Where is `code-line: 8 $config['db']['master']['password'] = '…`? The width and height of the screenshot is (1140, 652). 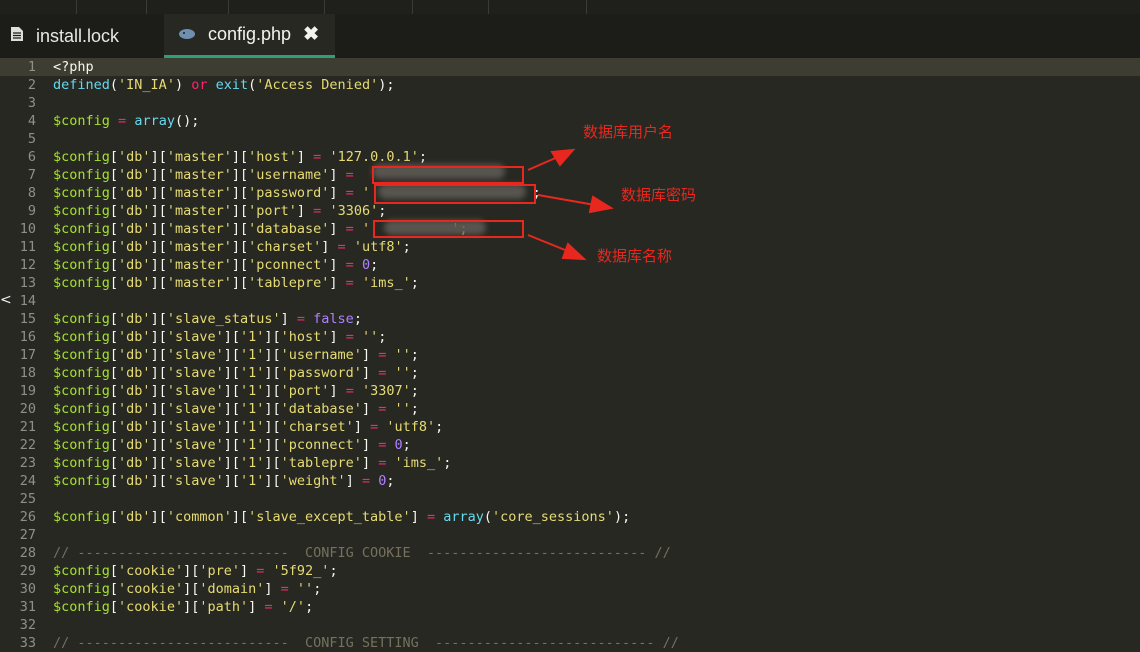 code-line: 8 $config['db']['master']['password'] = '… is located at coordinates (570, 193).